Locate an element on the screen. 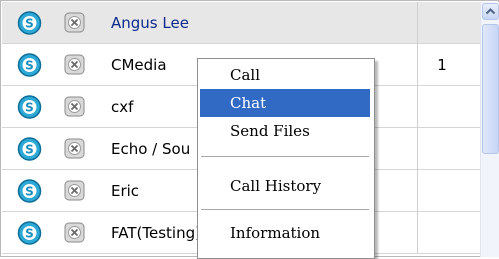  menu-item-call-history: Call History is located at coordinates (285, 186).